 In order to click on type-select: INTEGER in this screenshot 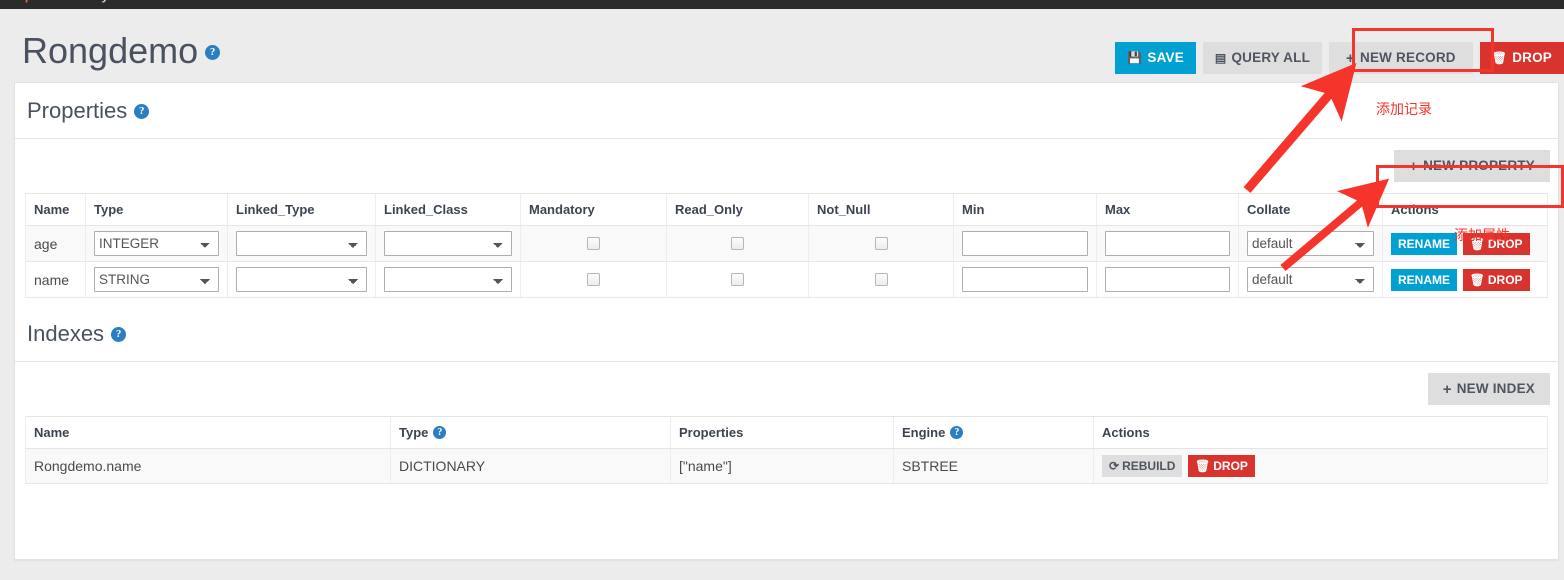, I will do `click(156, 243)`.